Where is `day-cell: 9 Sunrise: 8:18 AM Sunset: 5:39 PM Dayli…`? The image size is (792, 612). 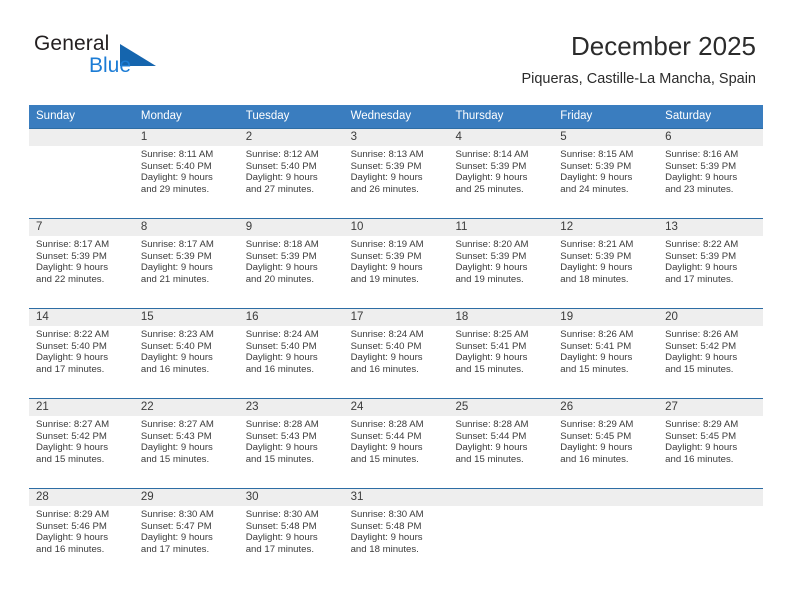
day-cell: 9 Sunrise: 8:18 AM Sunset: 5:39 PM Dayli… is located at coordinates (291, 263).